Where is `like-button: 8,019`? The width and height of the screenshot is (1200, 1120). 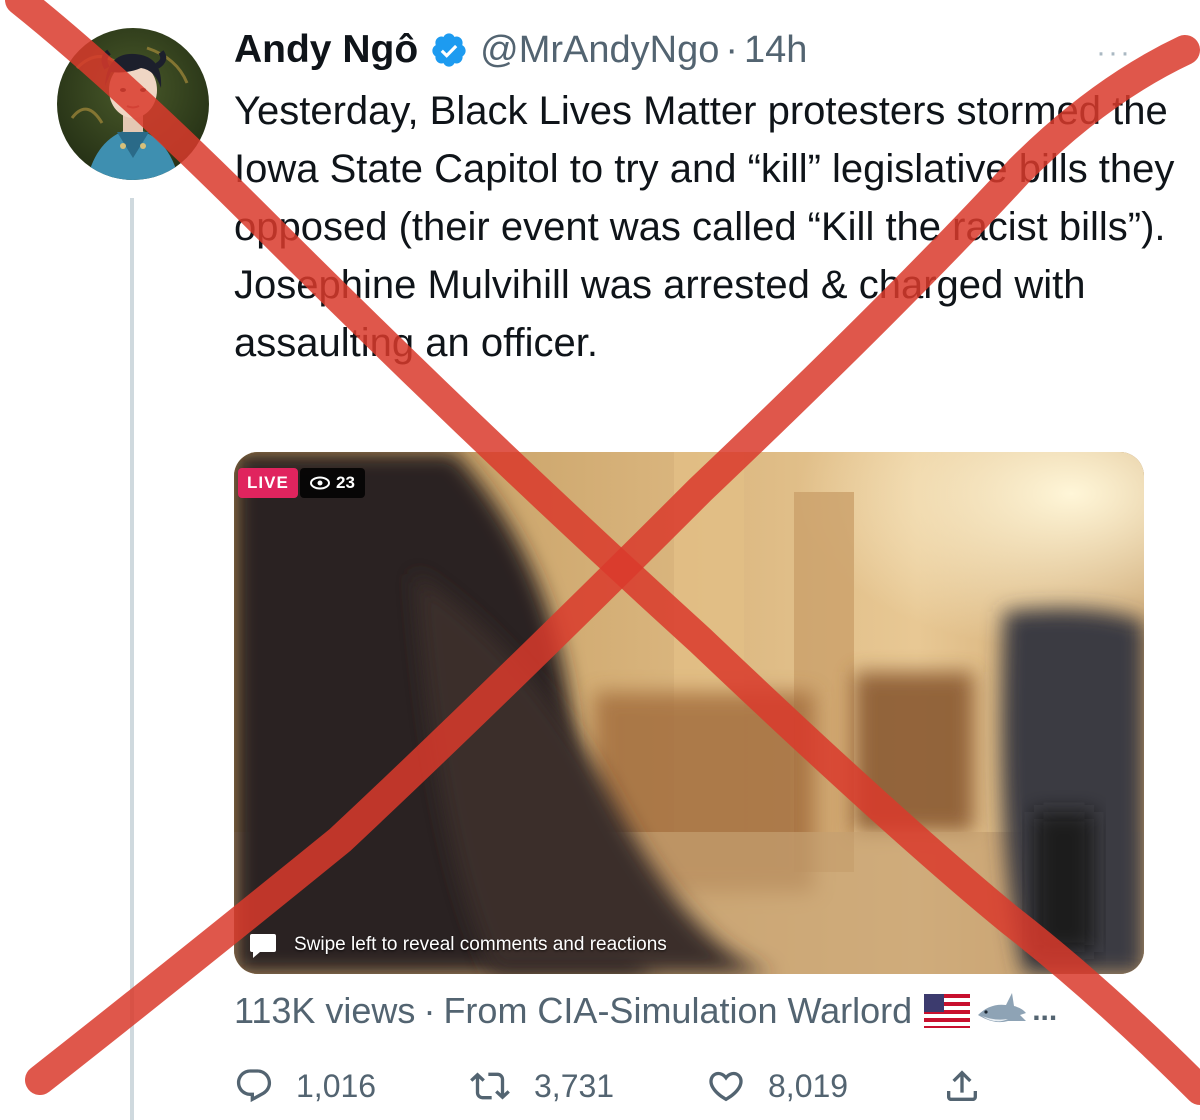 like-button: 8,019 is located at coordinates (777, 1086).